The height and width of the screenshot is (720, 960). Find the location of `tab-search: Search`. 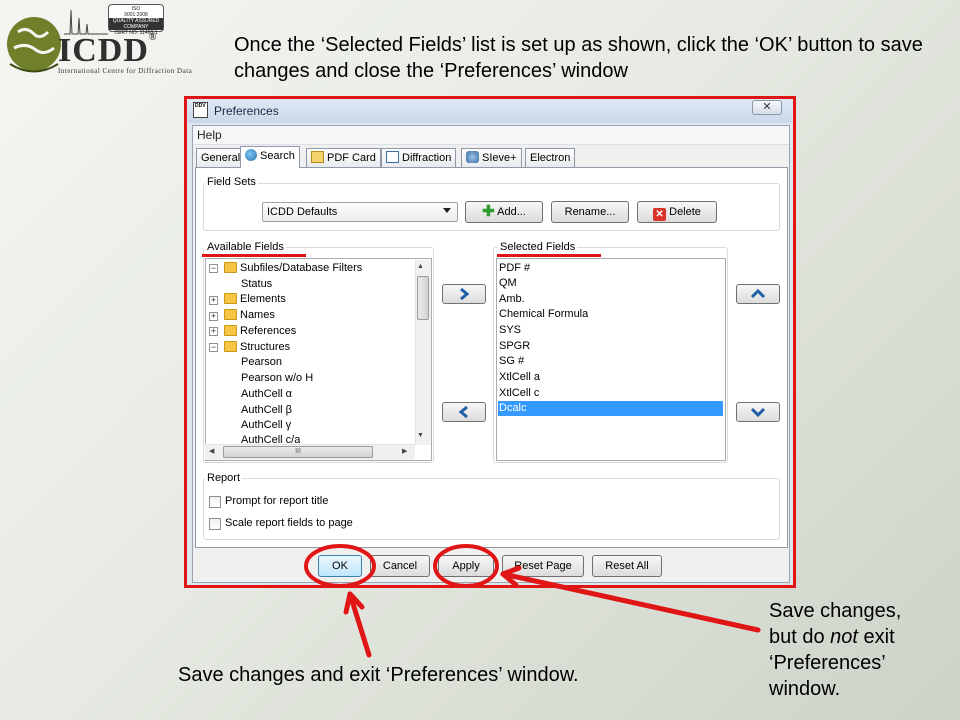

tab-search: Search is located at coordinates (270, 157).